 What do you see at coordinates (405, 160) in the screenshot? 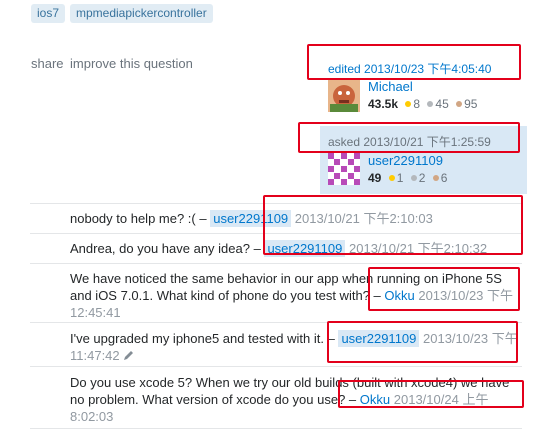
I see `asker-name-link: user2291109` at bounding box center [405, 160].